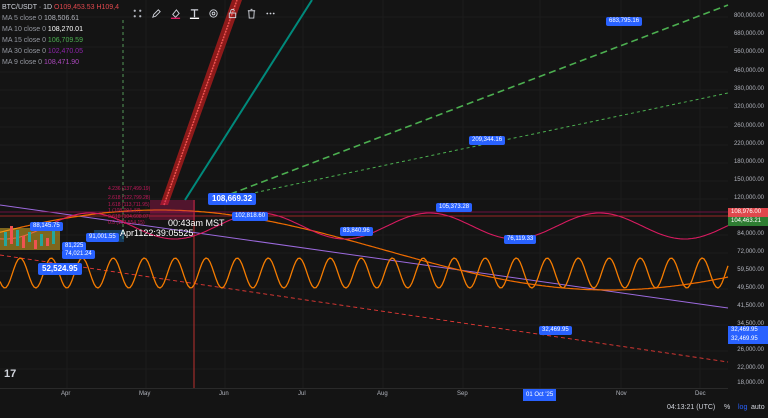  What do you see at coordinates (750, 350) in the screenshot?
I see `y-tick: 26,000.00` at bounding box center [750, 350].